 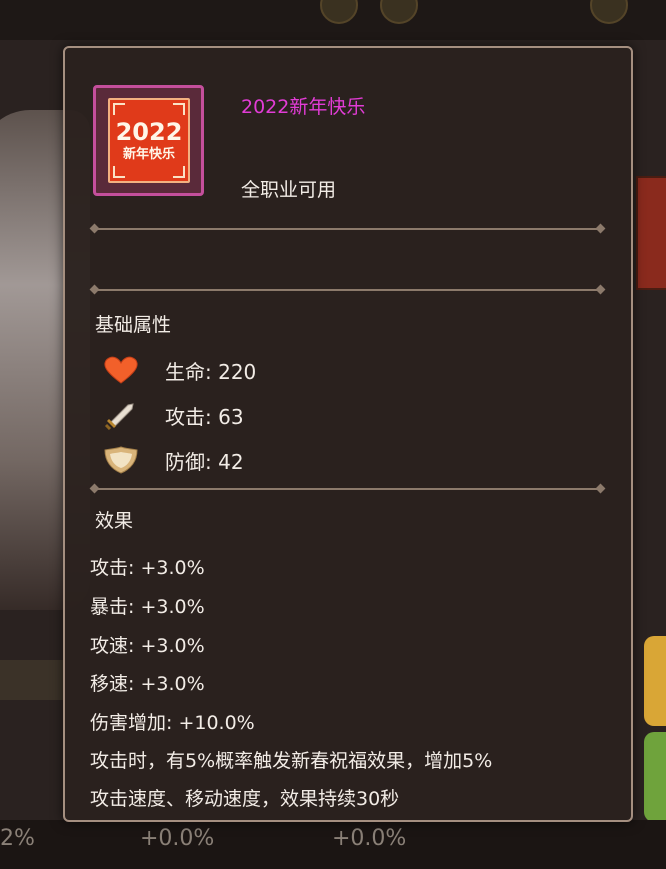 I want to click on side-button-yellow, so click(x=655, y=681).